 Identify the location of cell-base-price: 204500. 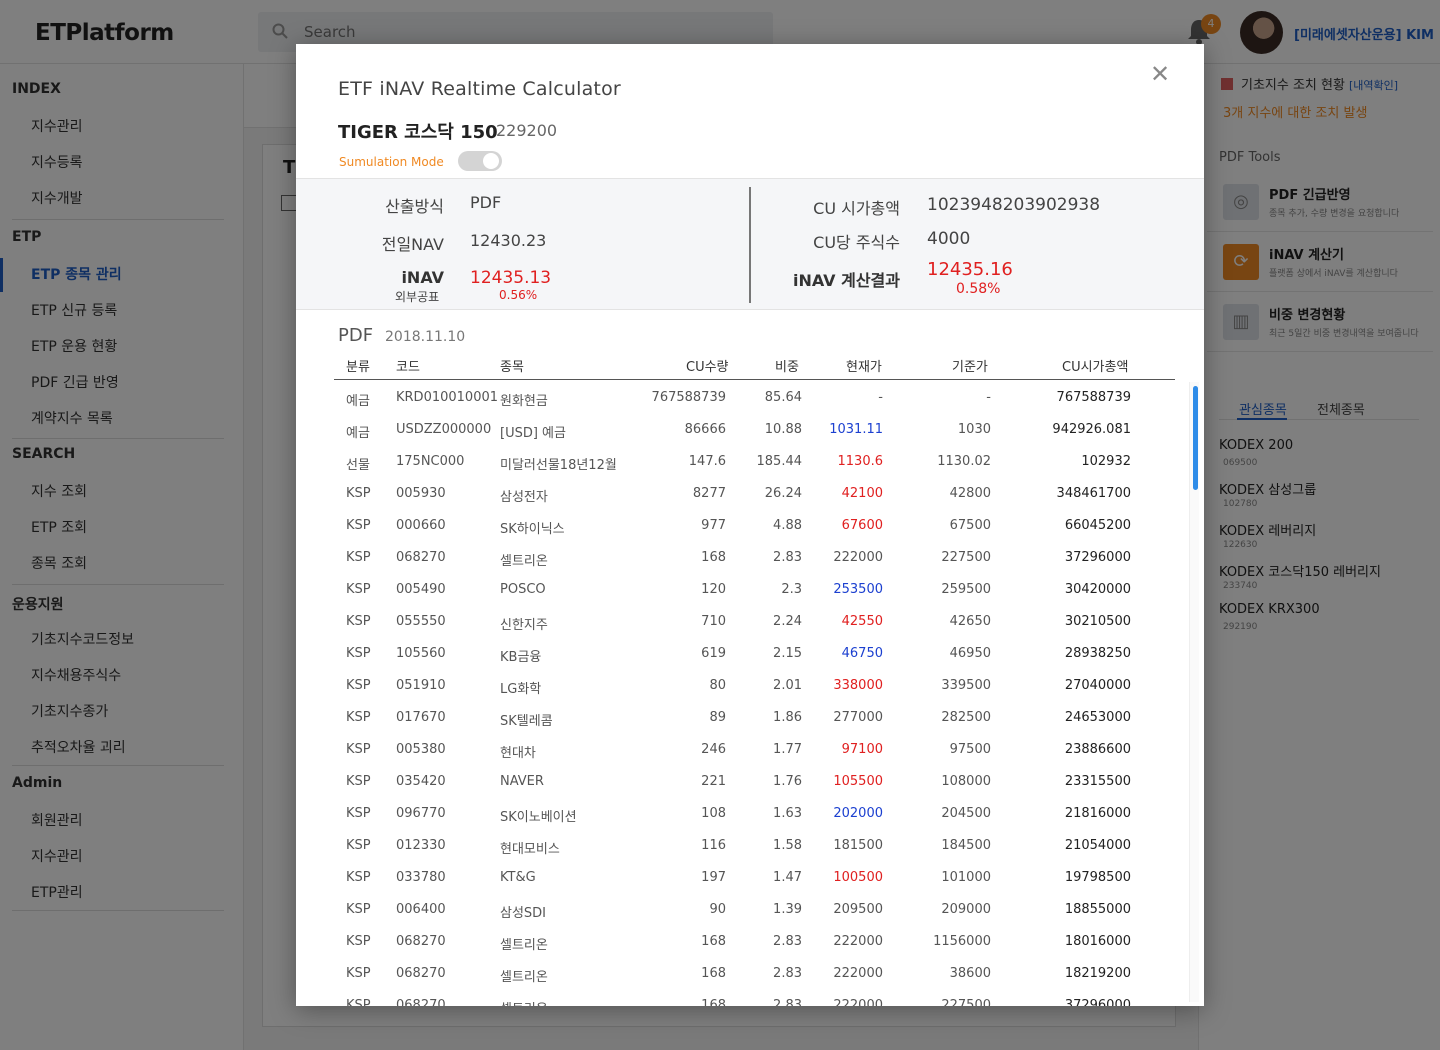
(966, 813).